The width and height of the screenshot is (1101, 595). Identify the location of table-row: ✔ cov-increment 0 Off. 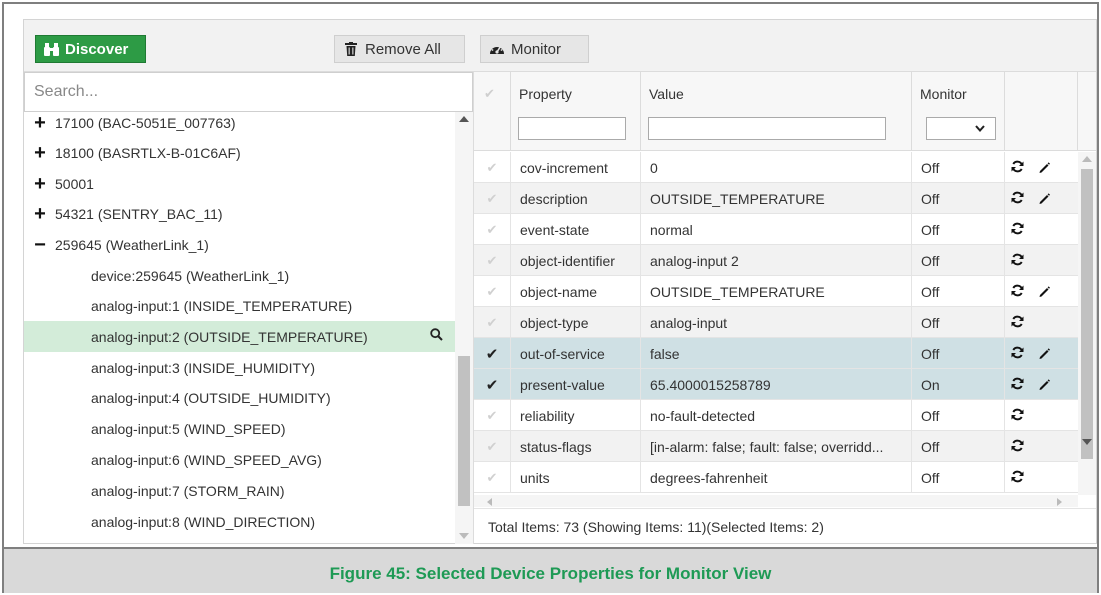
(776, 167).